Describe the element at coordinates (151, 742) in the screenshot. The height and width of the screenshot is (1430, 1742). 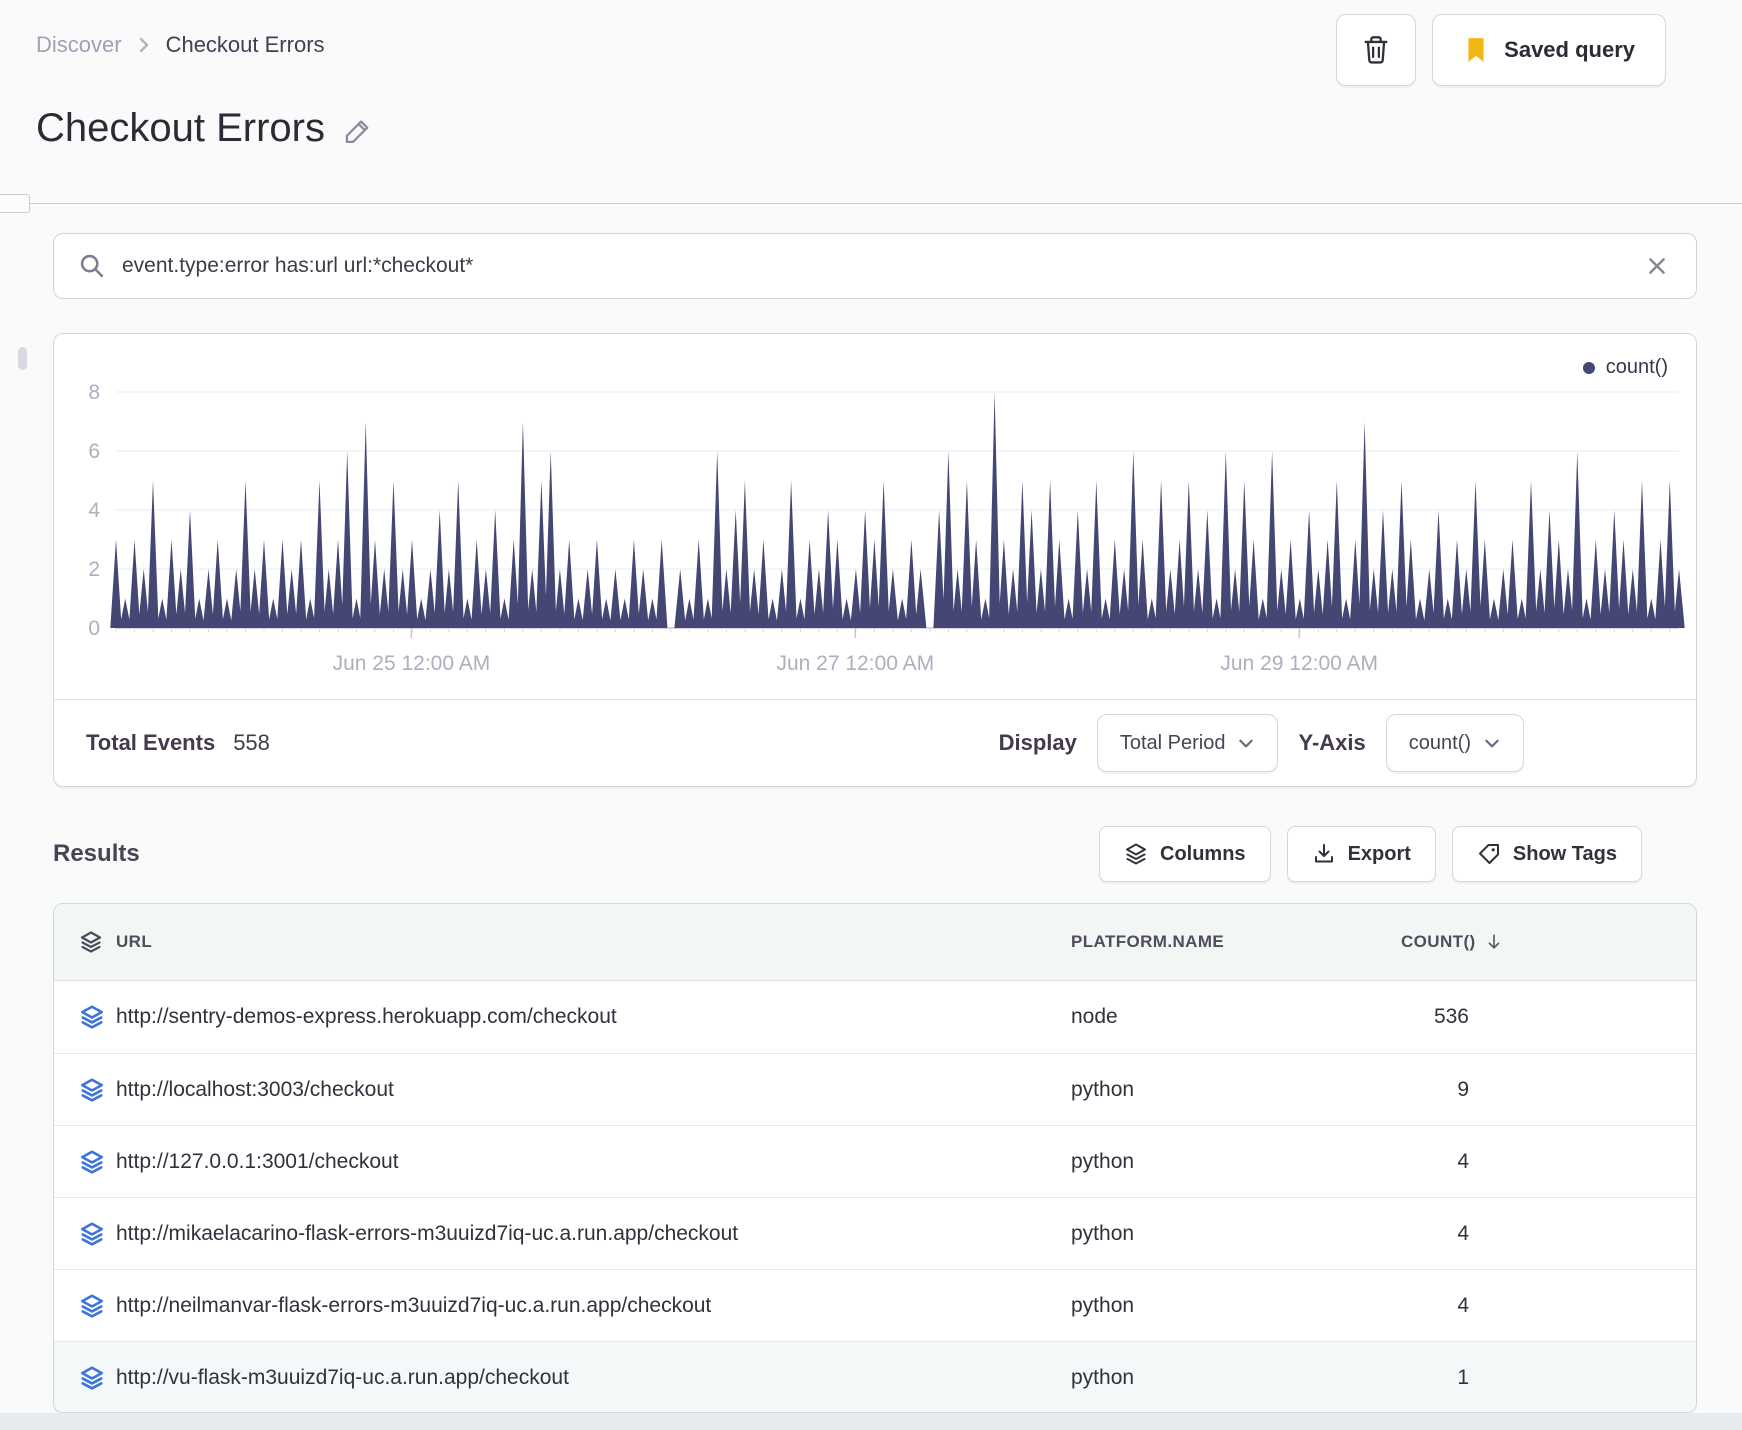
I see `total-events-label: Total Events` at that location.